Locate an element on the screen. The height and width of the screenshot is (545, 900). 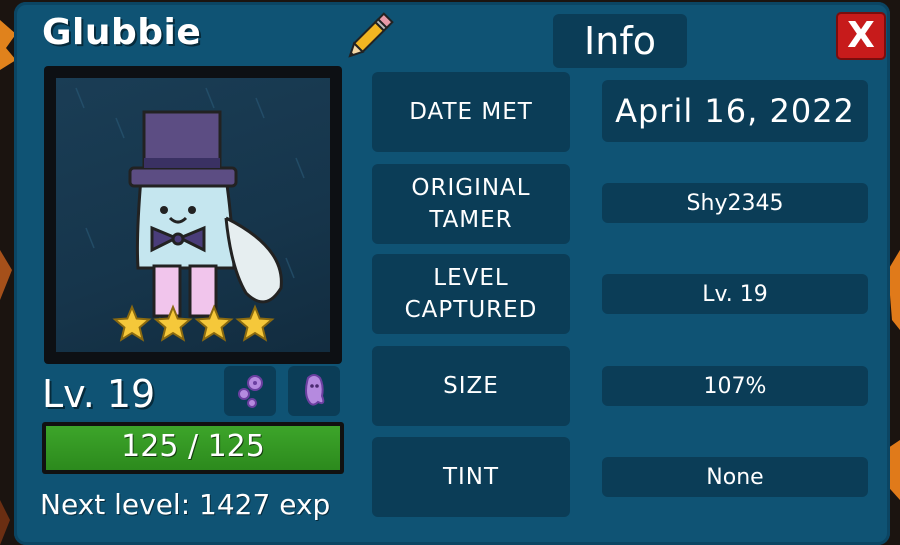
close-button: X is located at coordinates (861, 36).